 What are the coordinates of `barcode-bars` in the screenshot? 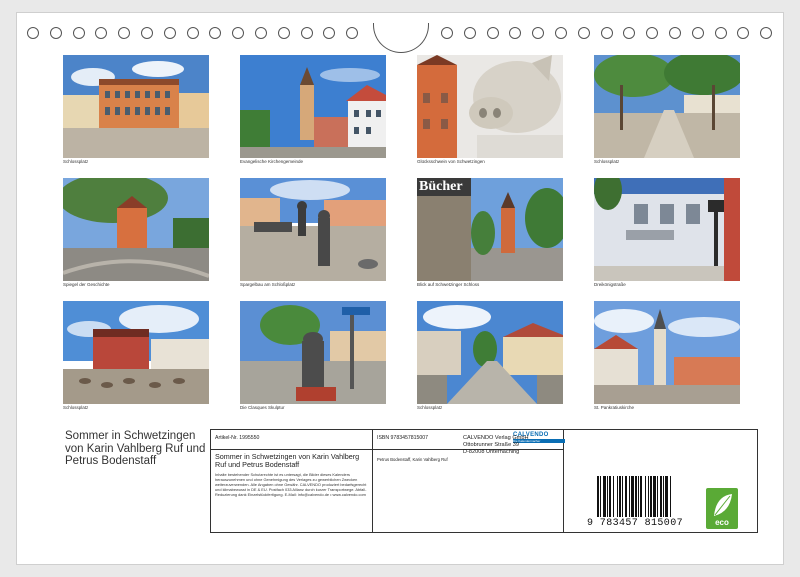 It's located at (634, 496).